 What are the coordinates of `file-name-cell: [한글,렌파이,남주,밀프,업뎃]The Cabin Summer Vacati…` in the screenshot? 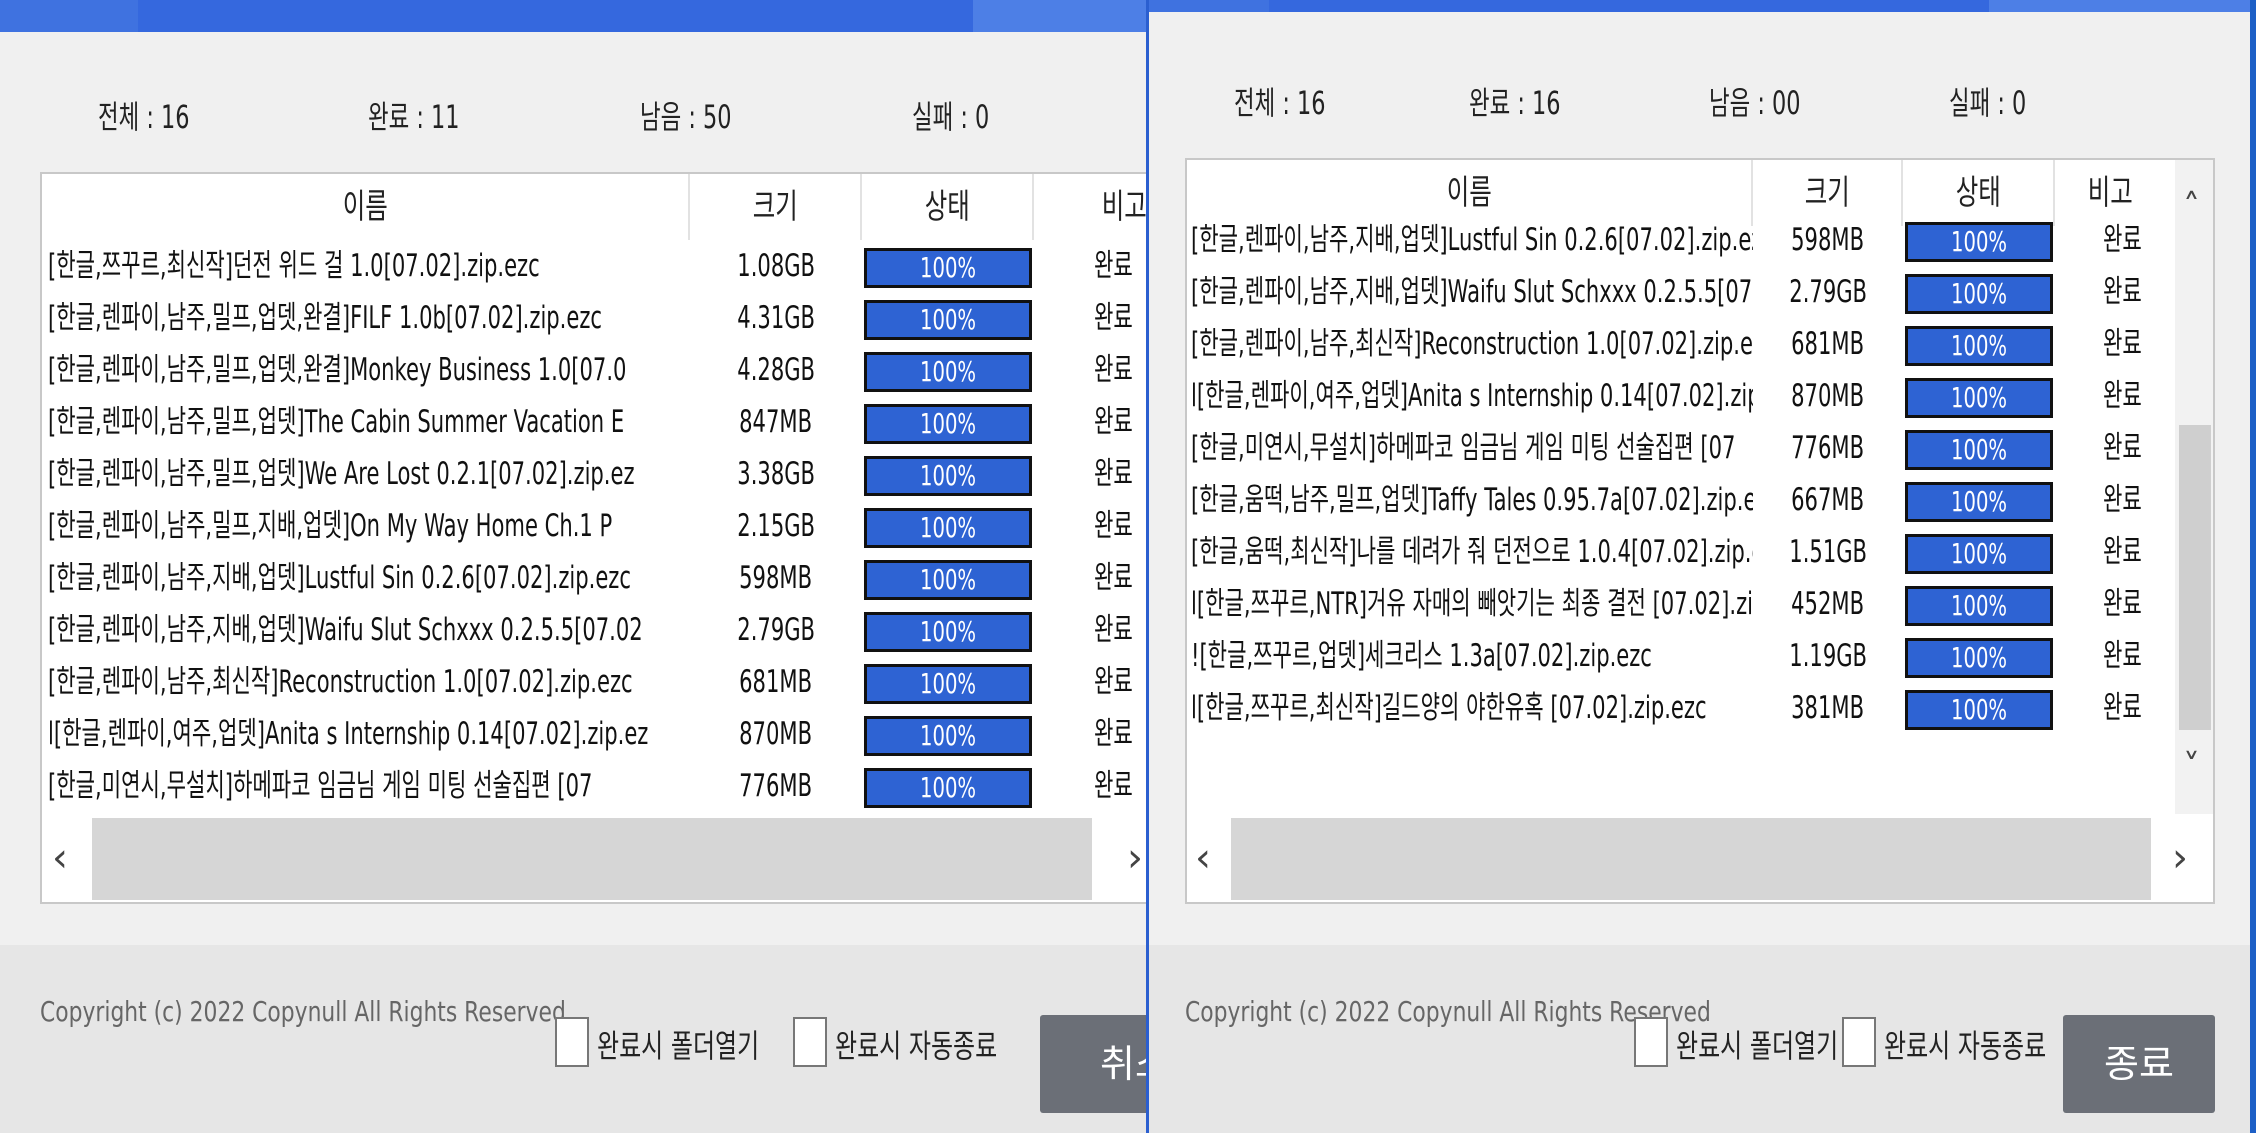 It's located at (336, 422).